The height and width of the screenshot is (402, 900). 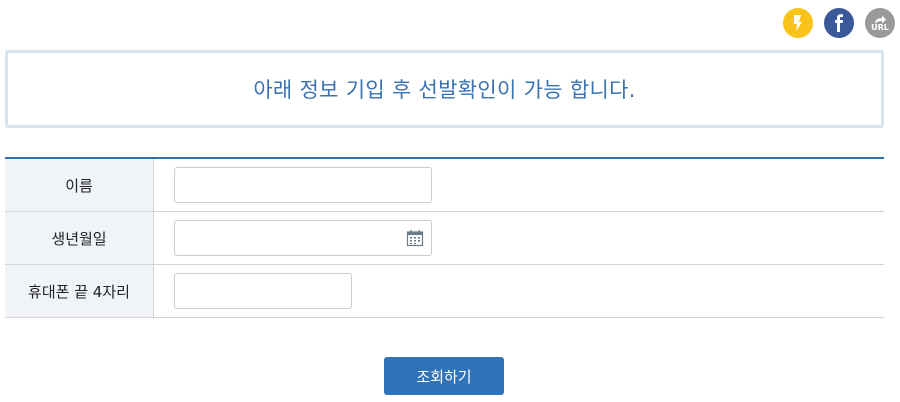 What do you see at coordinates (303, 185) in the screenshot?
I see `name-input` at bounding box center [303, 185].